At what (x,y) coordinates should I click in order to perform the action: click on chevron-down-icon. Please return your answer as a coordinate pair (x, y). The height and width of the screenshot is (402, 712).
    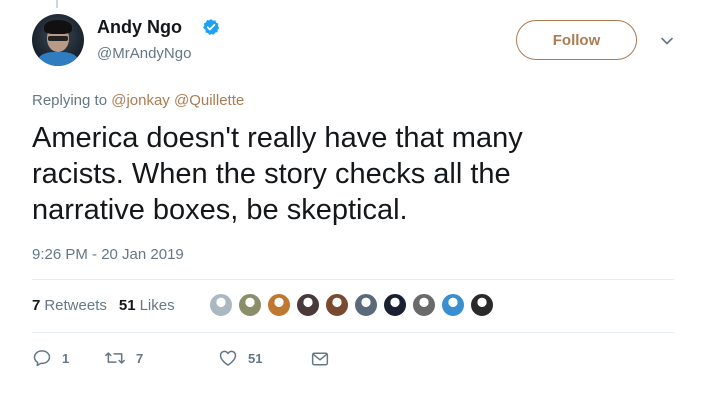
    Looking at the image, I should click on (667, 41).